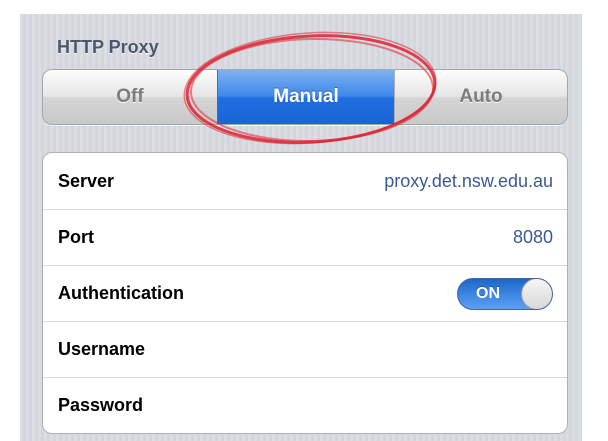  What do you see at coordinates (305, 405) in the screenshot?
I see `password-row: Password` at bounding box center [305, 405].